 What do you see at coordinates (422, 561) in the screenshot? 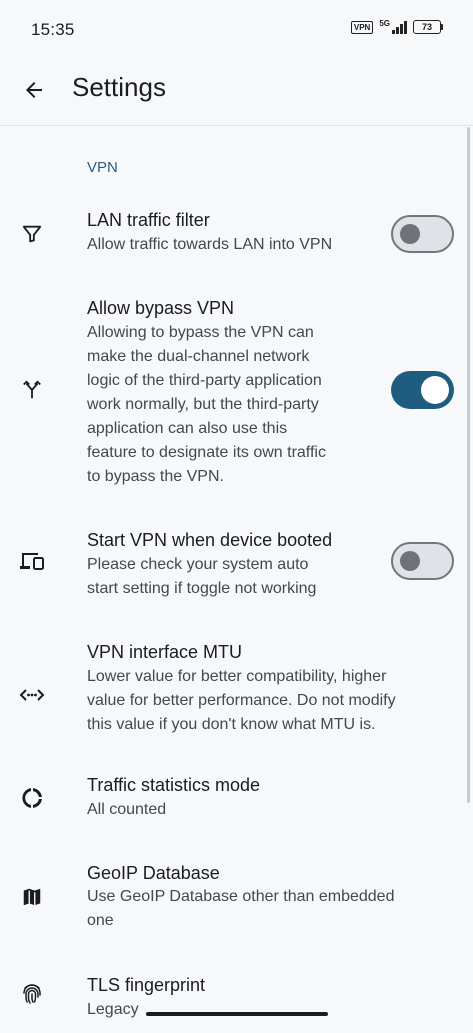
I see `start-vpn-on-boot-toggle` at bounding box center [422, 561].